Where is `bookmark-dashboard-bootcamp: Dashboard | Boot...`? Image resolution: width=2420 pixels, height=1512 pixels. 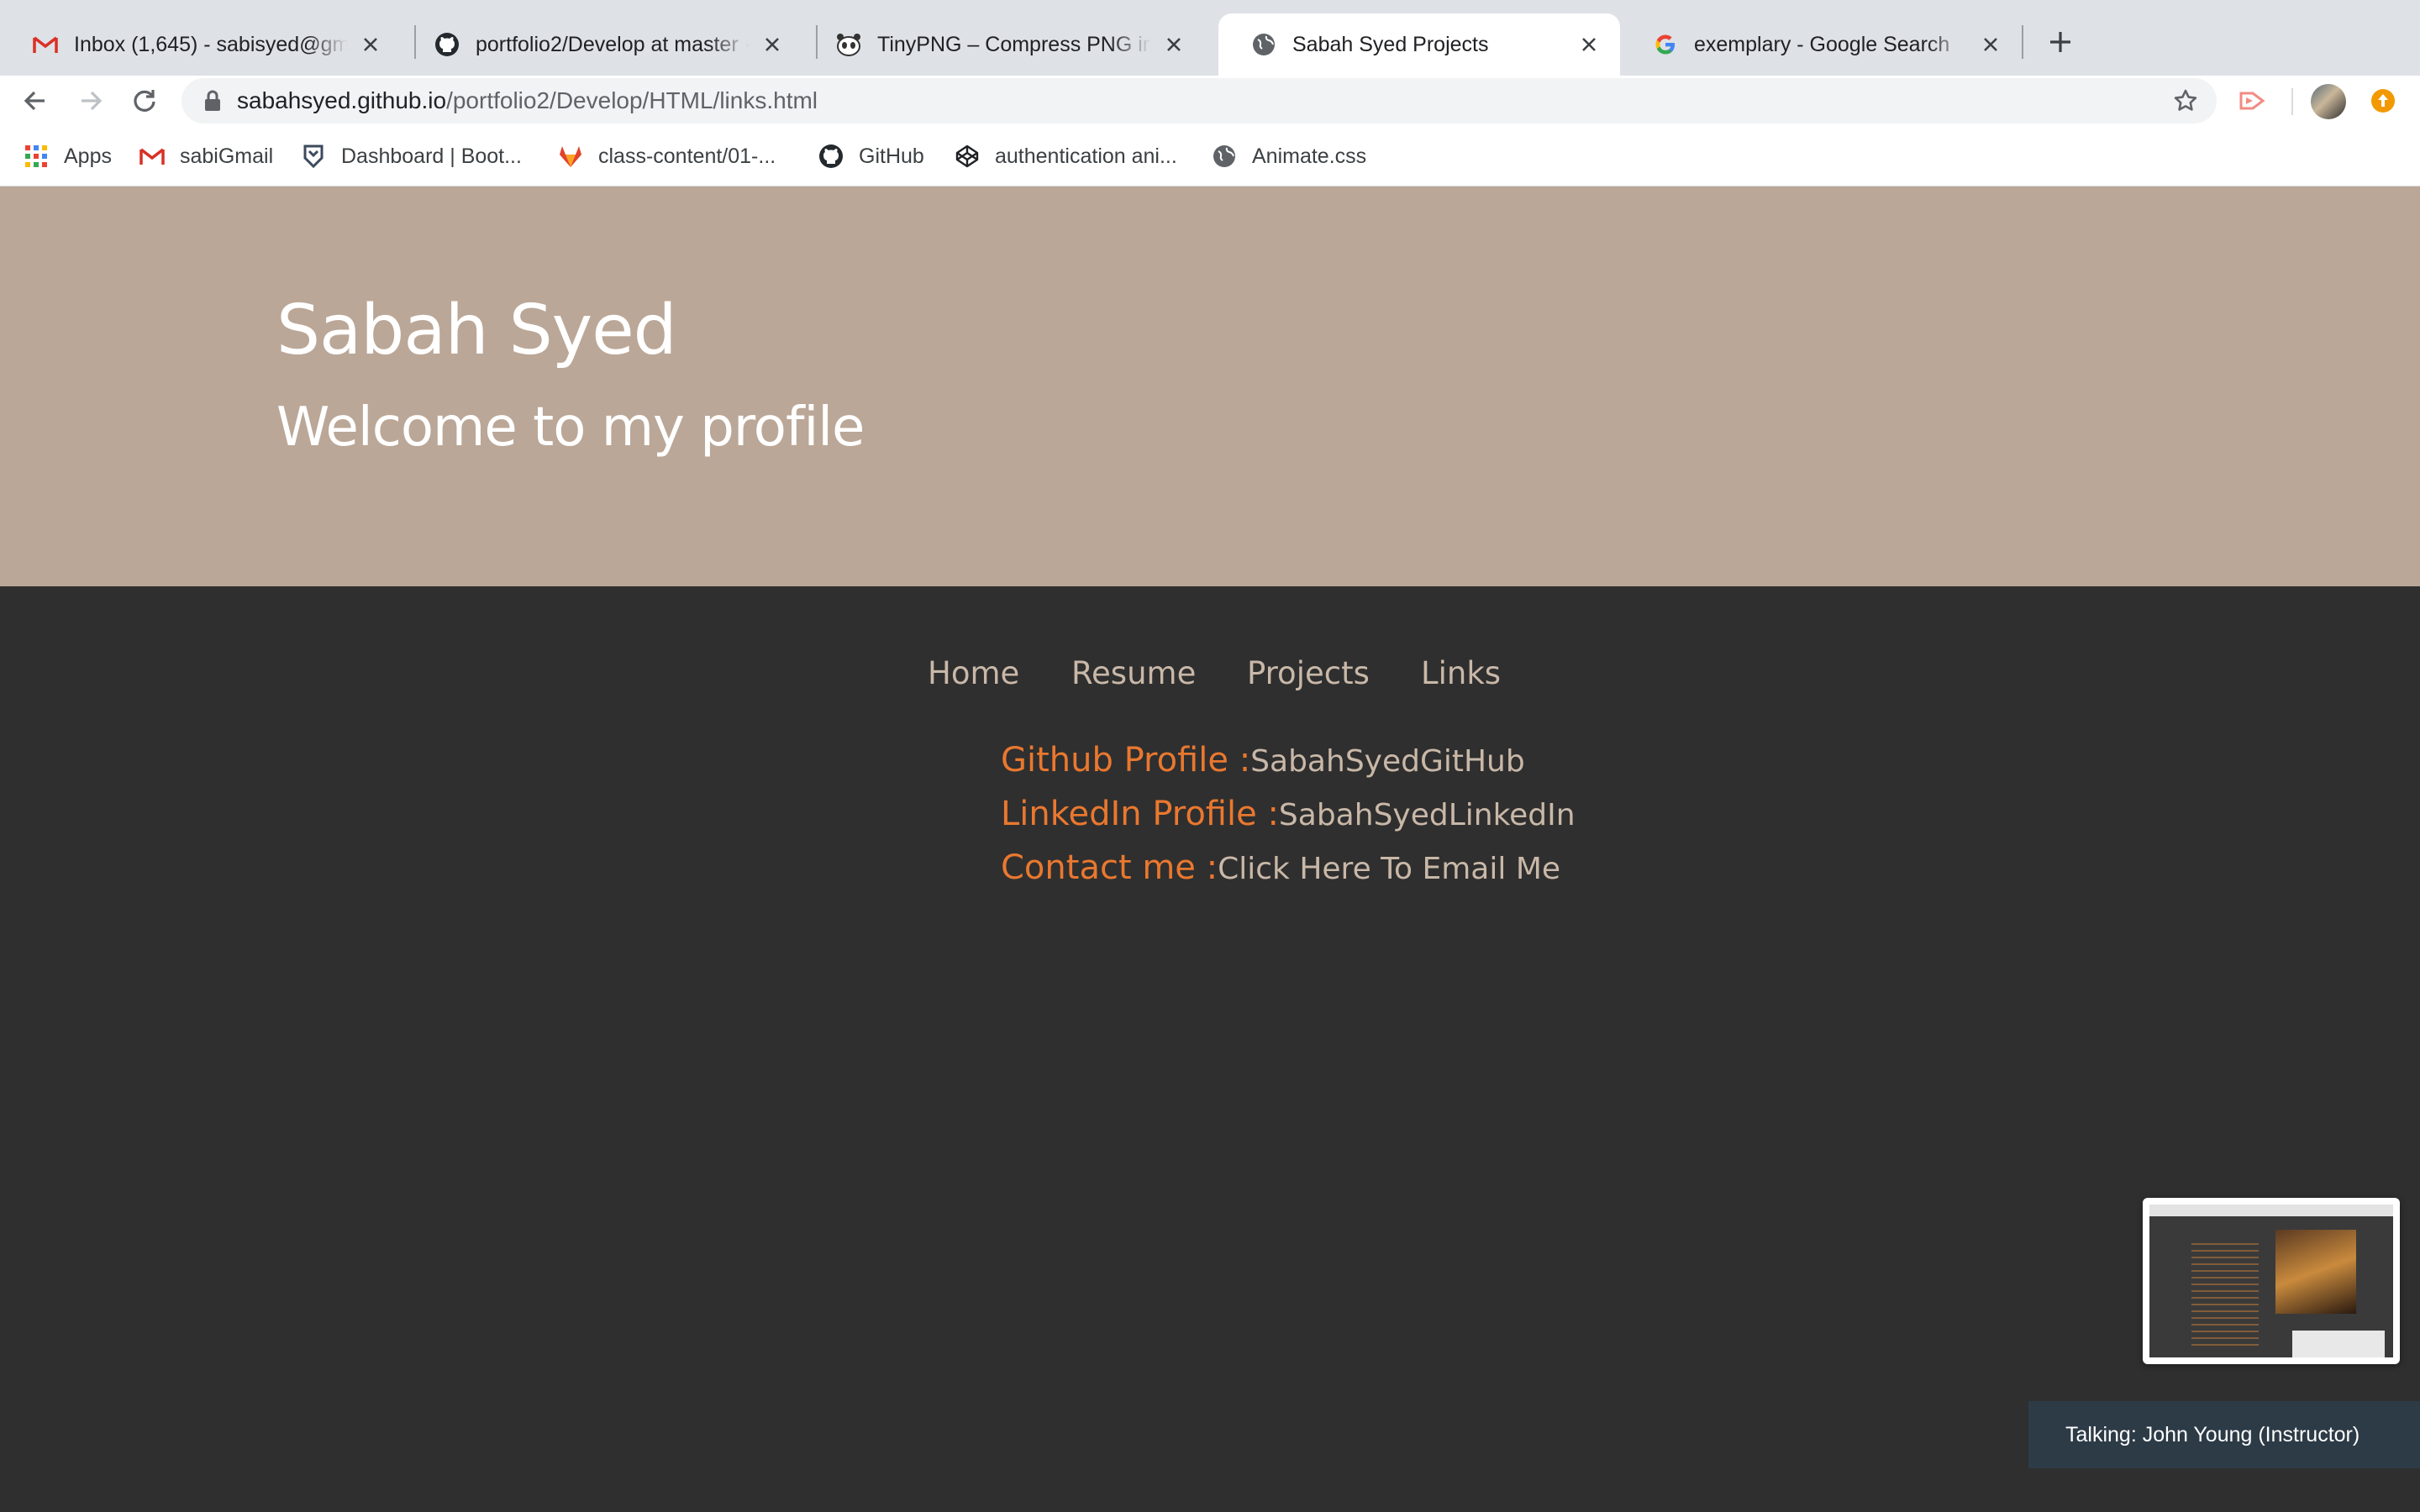 bookmark-dashboard-bootcamp: Dashboard | Boot... is located at coordinates (412, 156).